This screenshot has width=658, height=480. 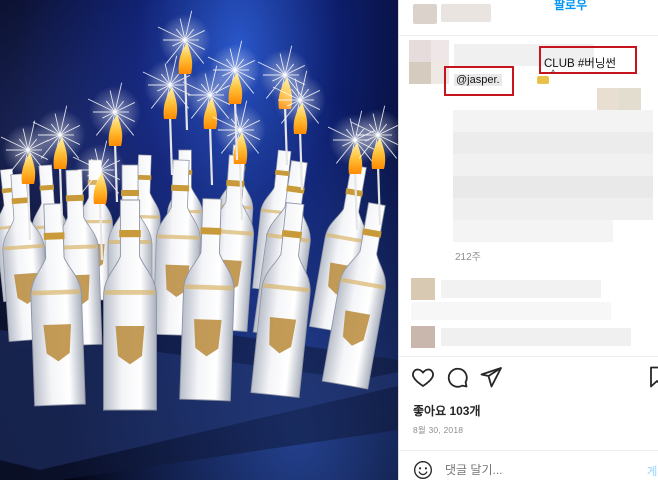 What do you see at coordinates (528, 18) in the screenshot?
I see `post-header: 팔로우` at bounding box center [528, 18].